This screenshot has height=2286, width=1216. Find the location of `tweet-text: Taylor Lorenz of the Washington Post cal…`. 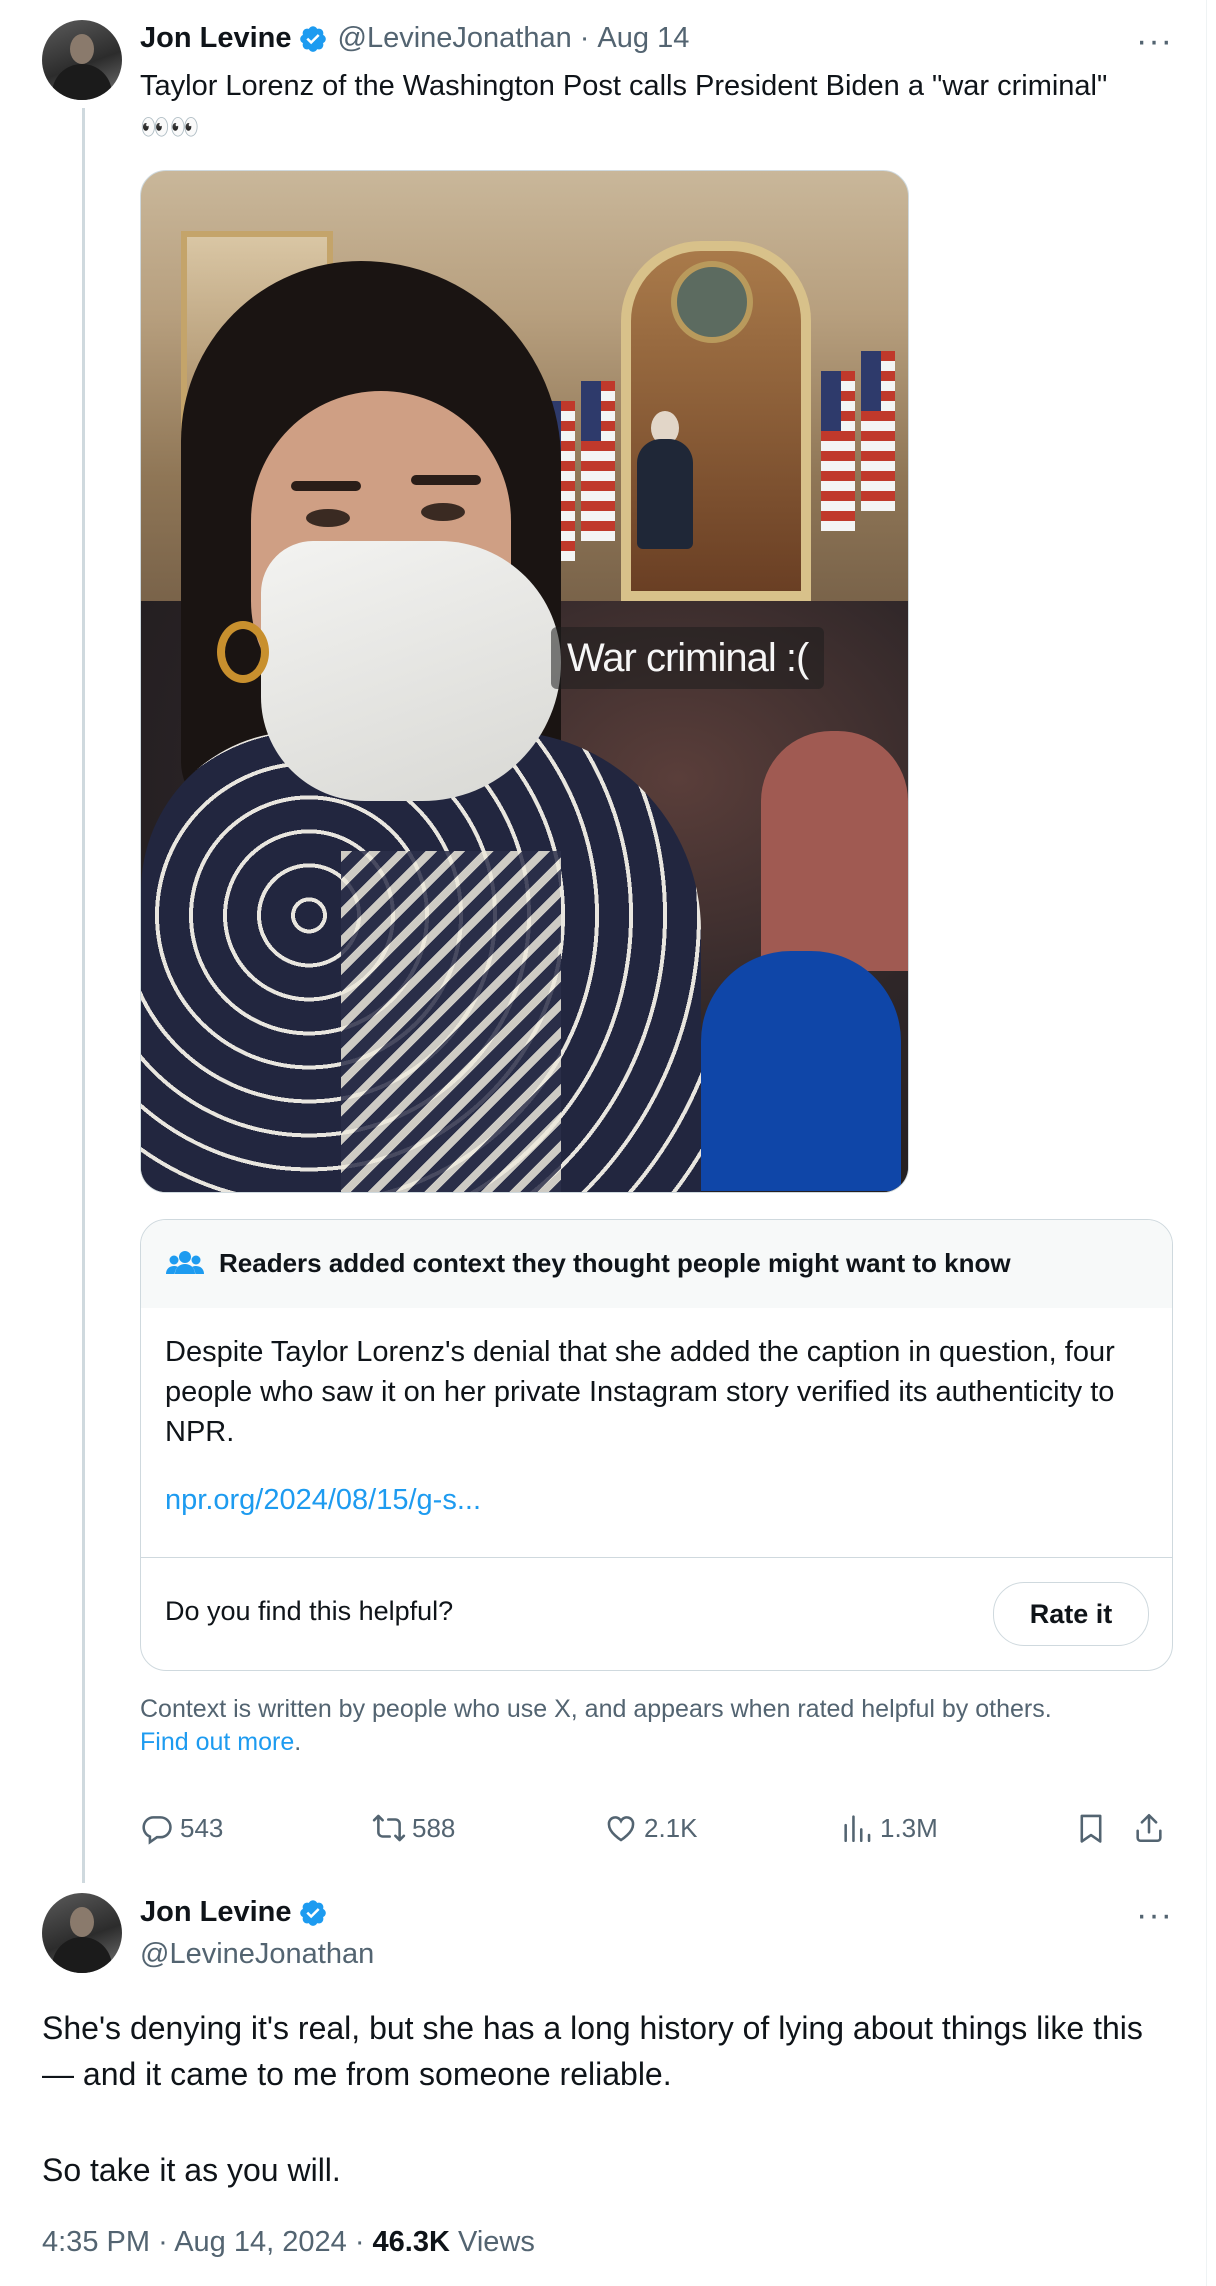

tweet-text: Taylor Lorenz of the Washington Post cal… is located at coordinates (660, 107).